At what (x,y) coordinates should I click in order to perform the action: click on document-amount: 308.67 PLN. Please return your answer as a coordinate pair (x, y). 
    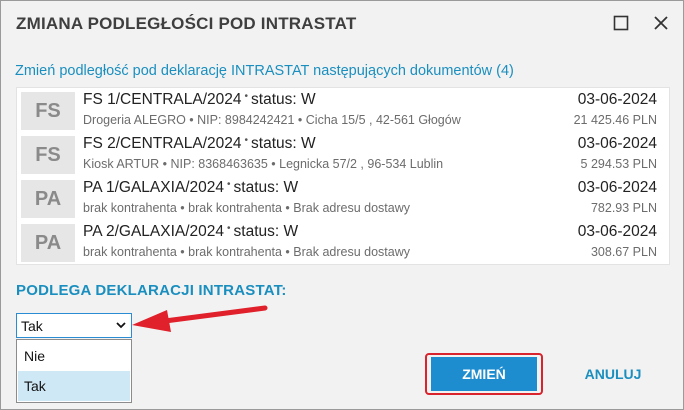
    Looking at the image, I should click on (623, 252).